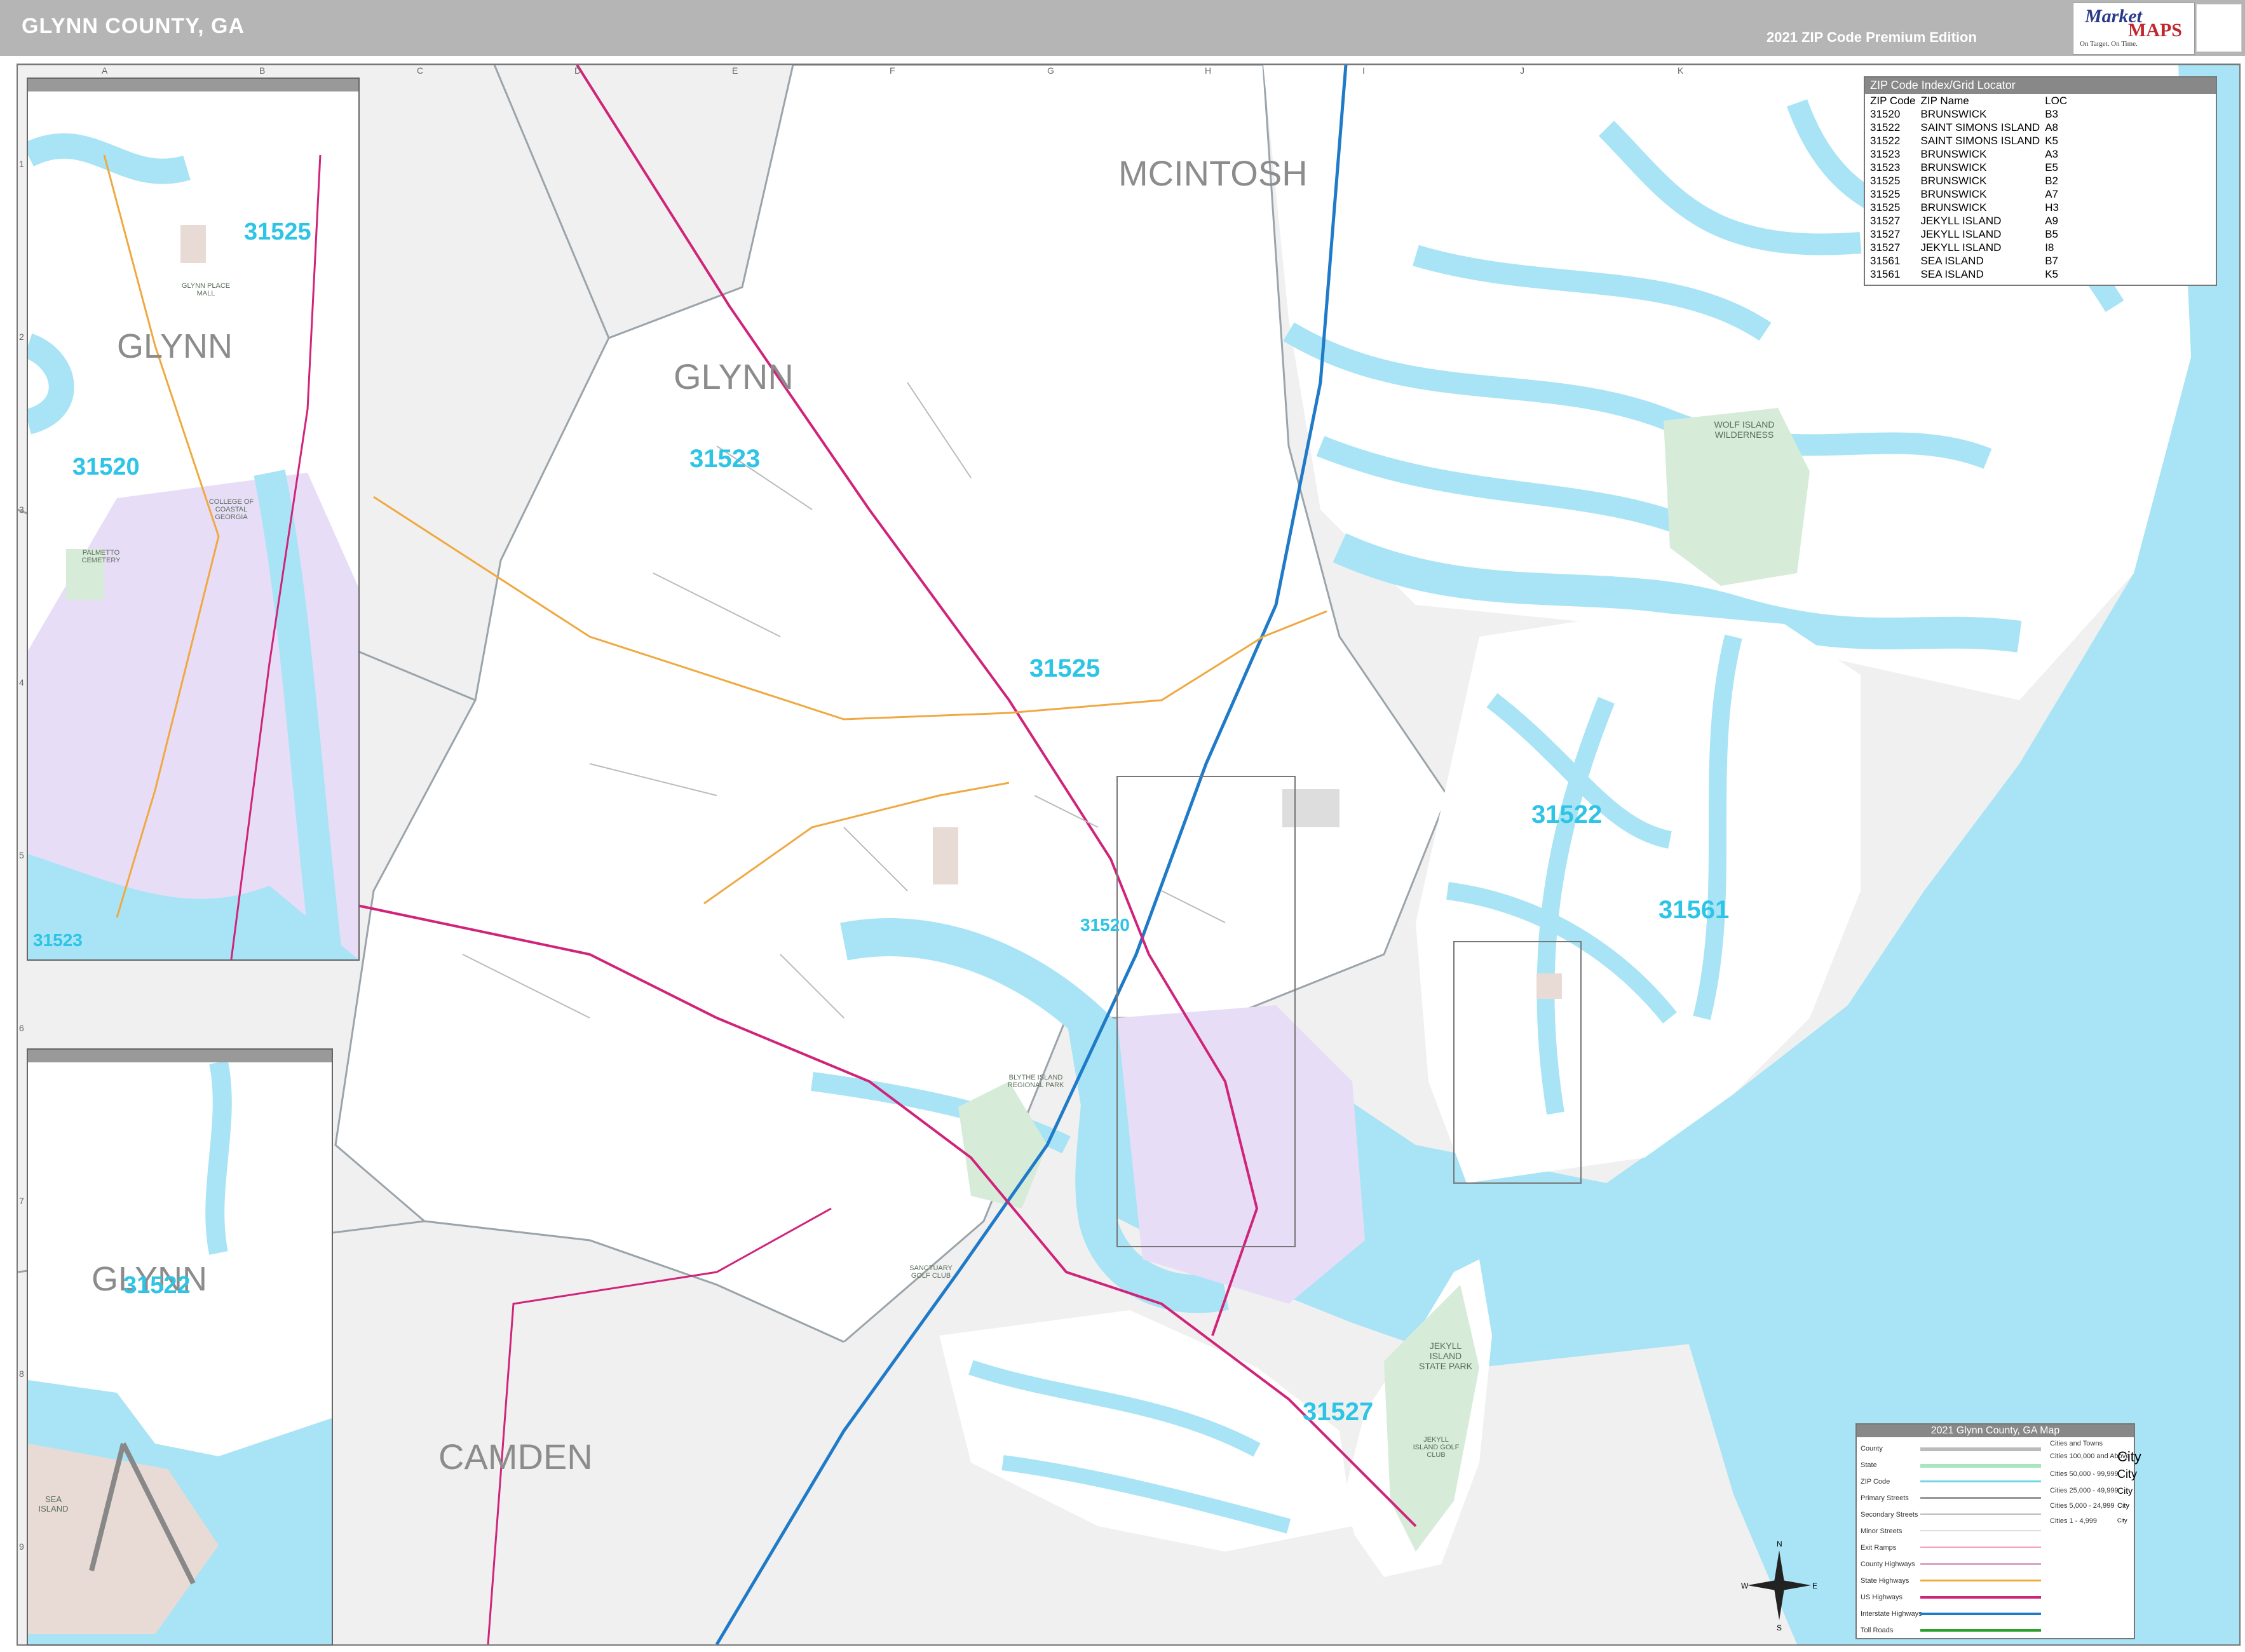 The image size is (2245, 1652). I want to click on inset-label-glynn-place-mall: GLYNN PLACE MALL, so click(206, 290).